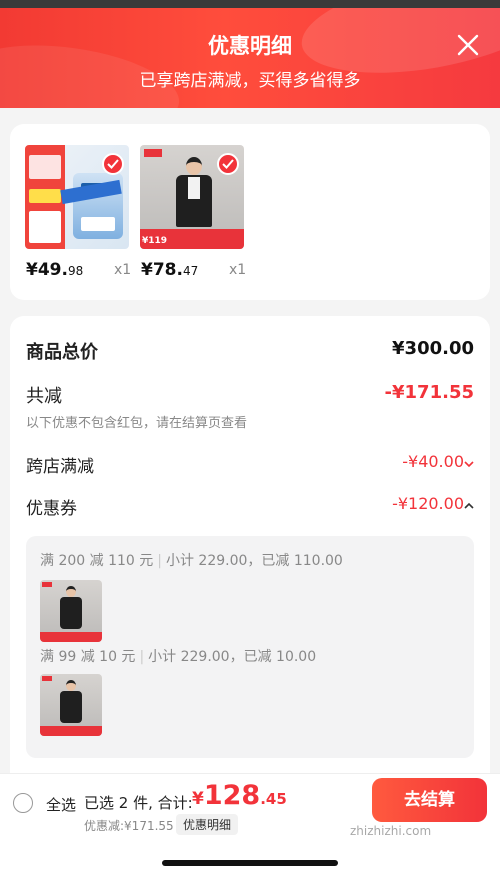 The image size is (500, 876). Describe the element at coordinates (250, 81) in the screenshot. I see `page-subtitle: 已享跨店满减，买得多省得多` at that location.